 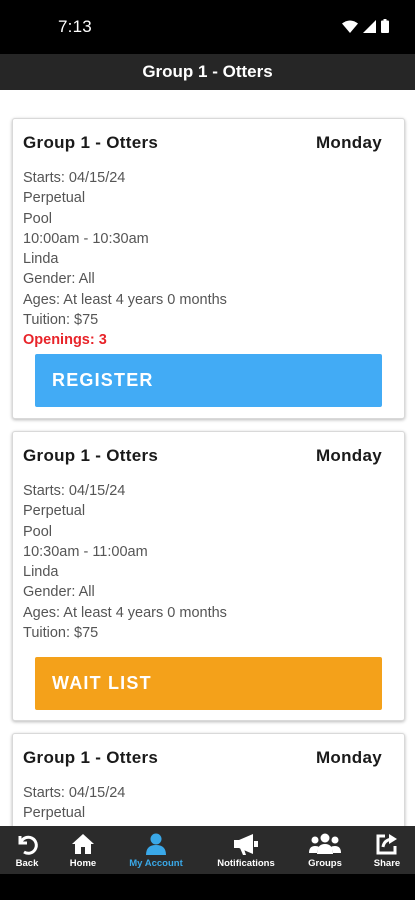 I want to click on openings-count: Openings: 3, so click(x=65, y=340).